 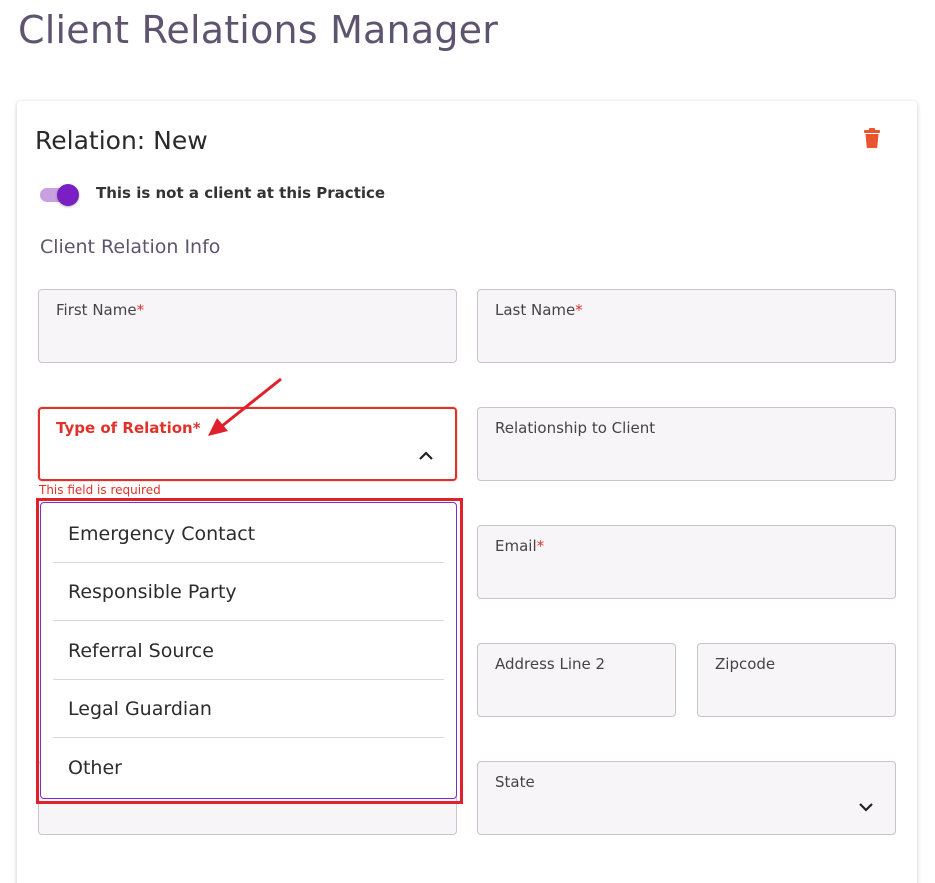 What do you see at coordinates (550, 664) in the screenshot?
I see `address-line-2-label: Address Line 2` at bounding box center [550, 664].